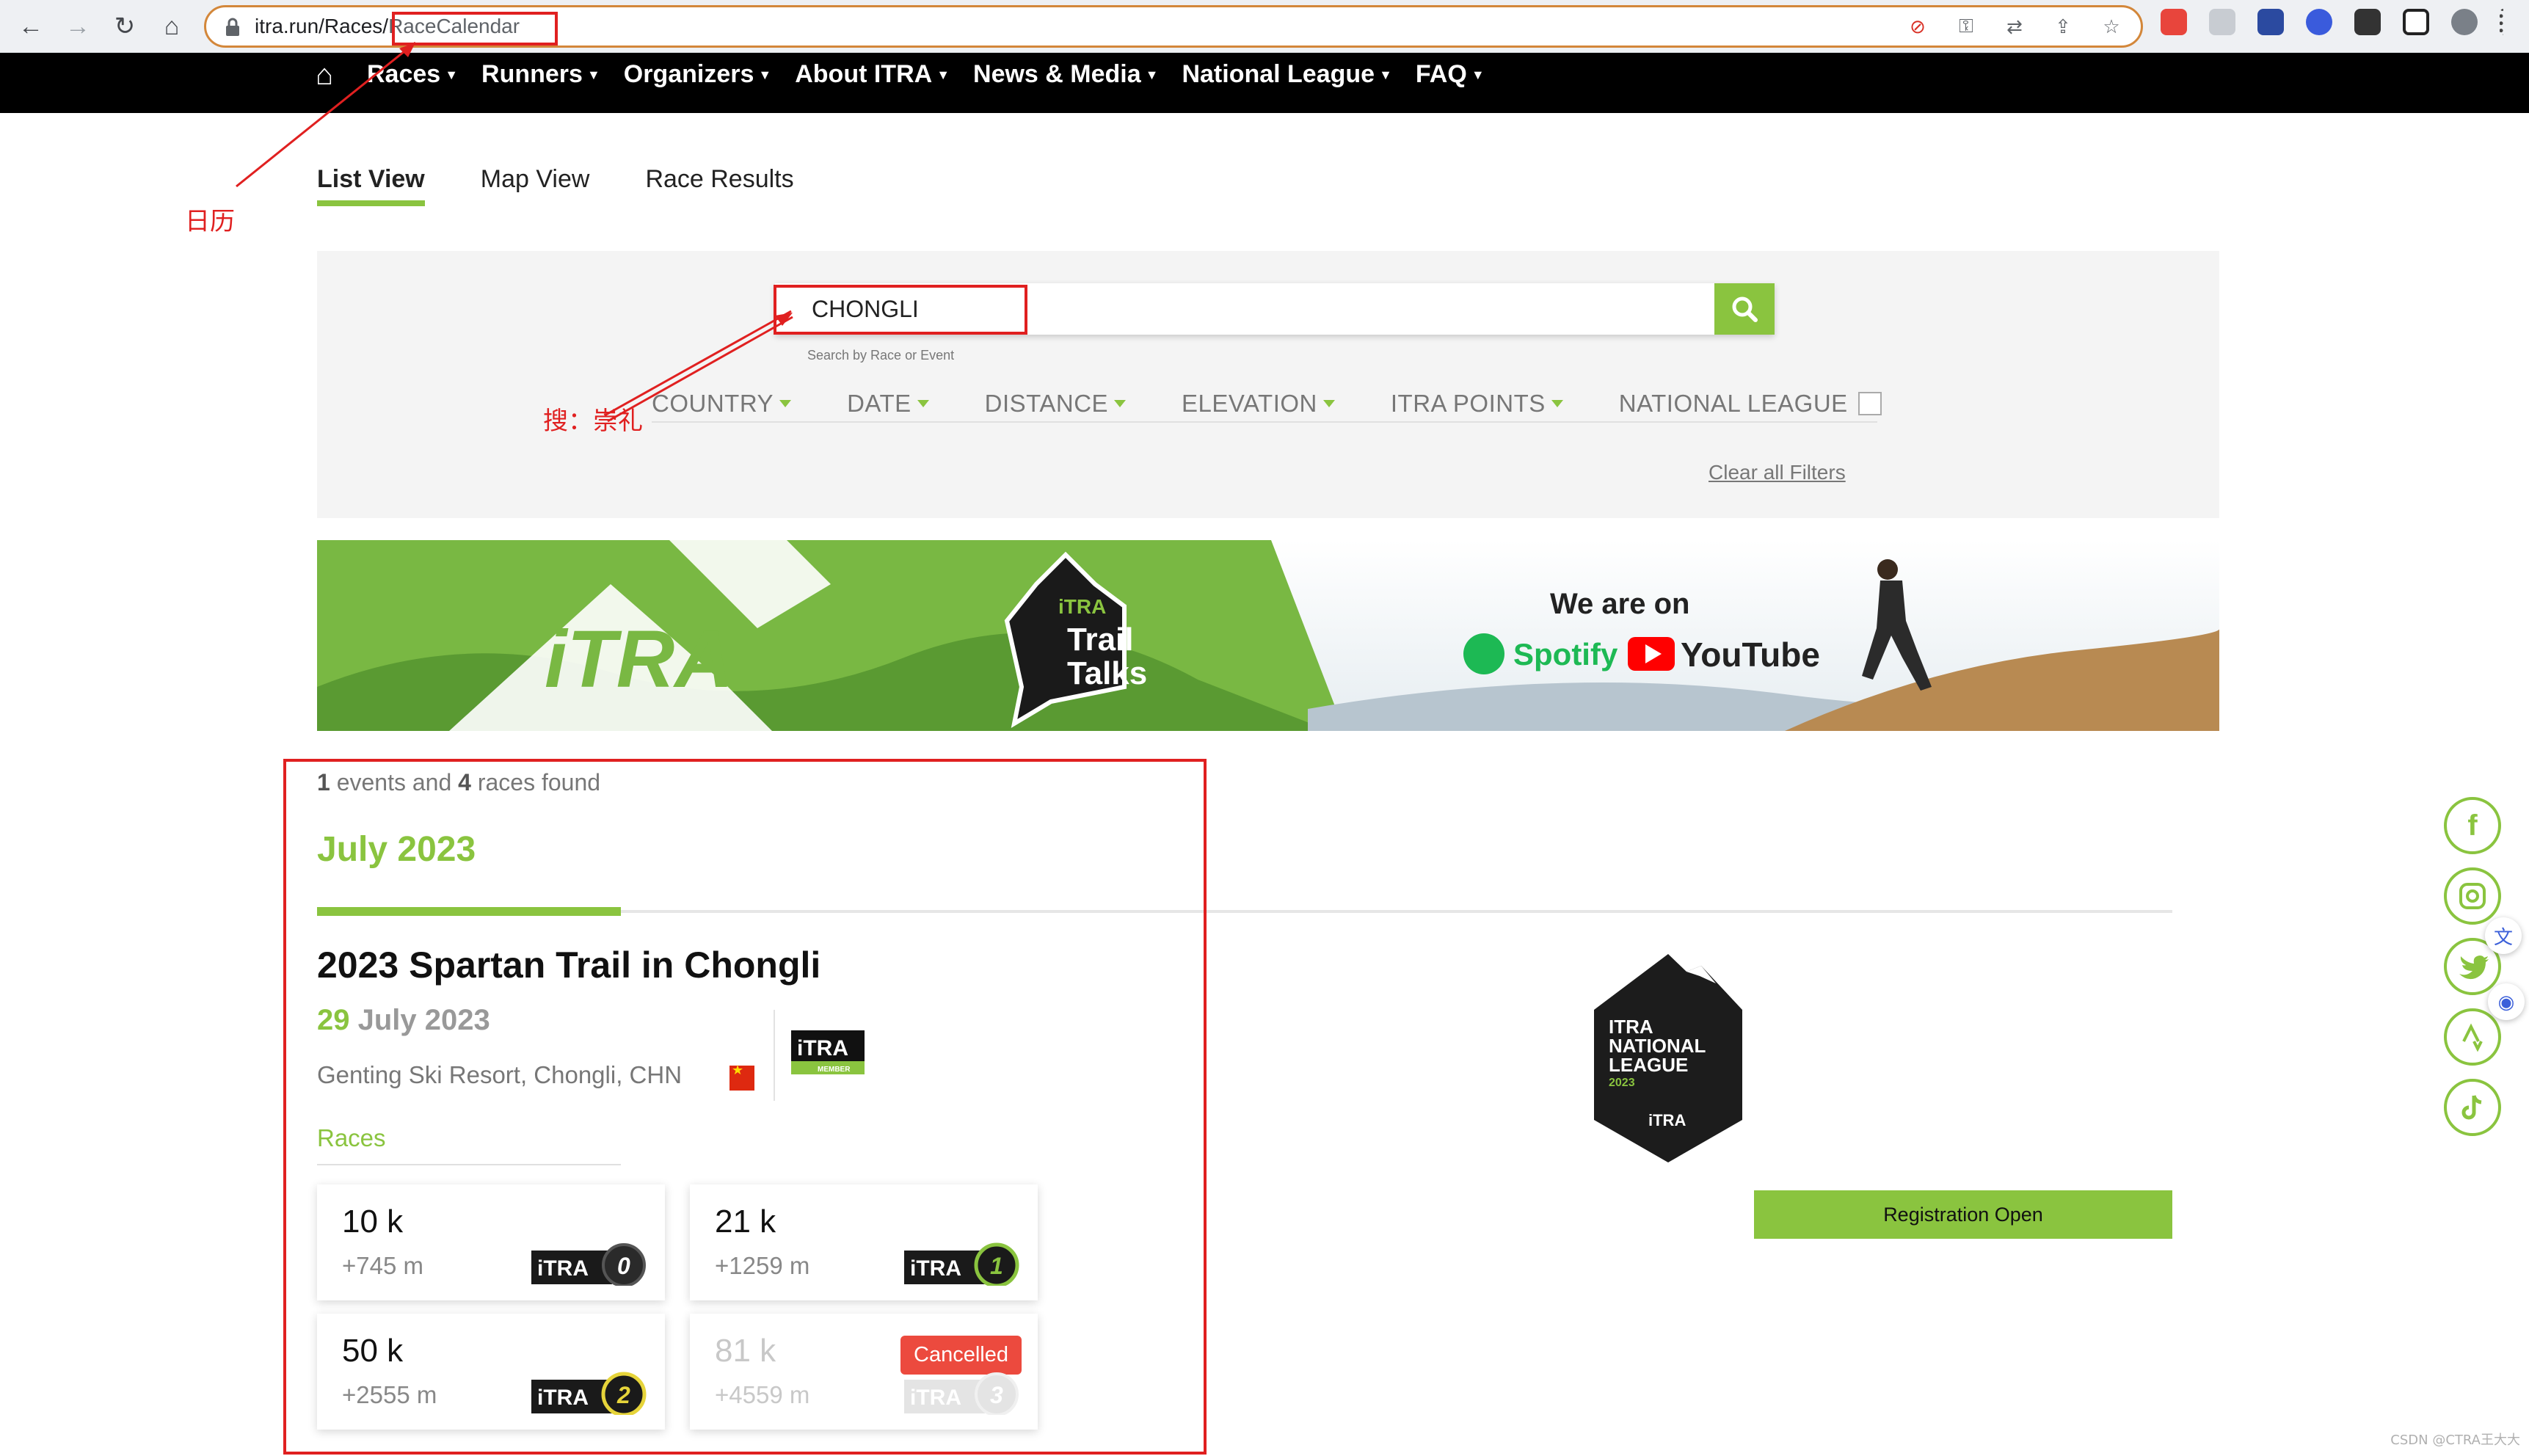  I want to click on extension-shield-icon, so click(2222, 22).